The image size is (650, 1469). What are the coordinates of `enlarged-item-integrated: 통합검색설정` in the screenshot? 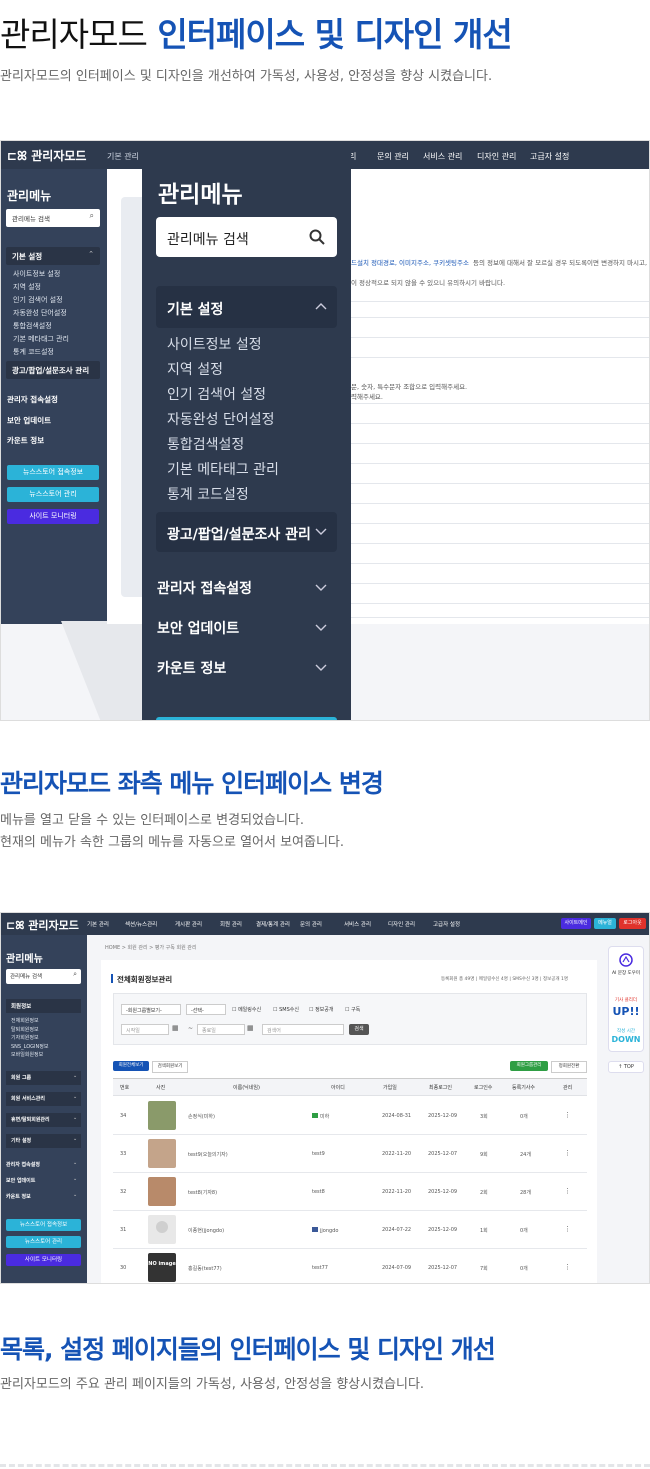 It's located at (205, 444).